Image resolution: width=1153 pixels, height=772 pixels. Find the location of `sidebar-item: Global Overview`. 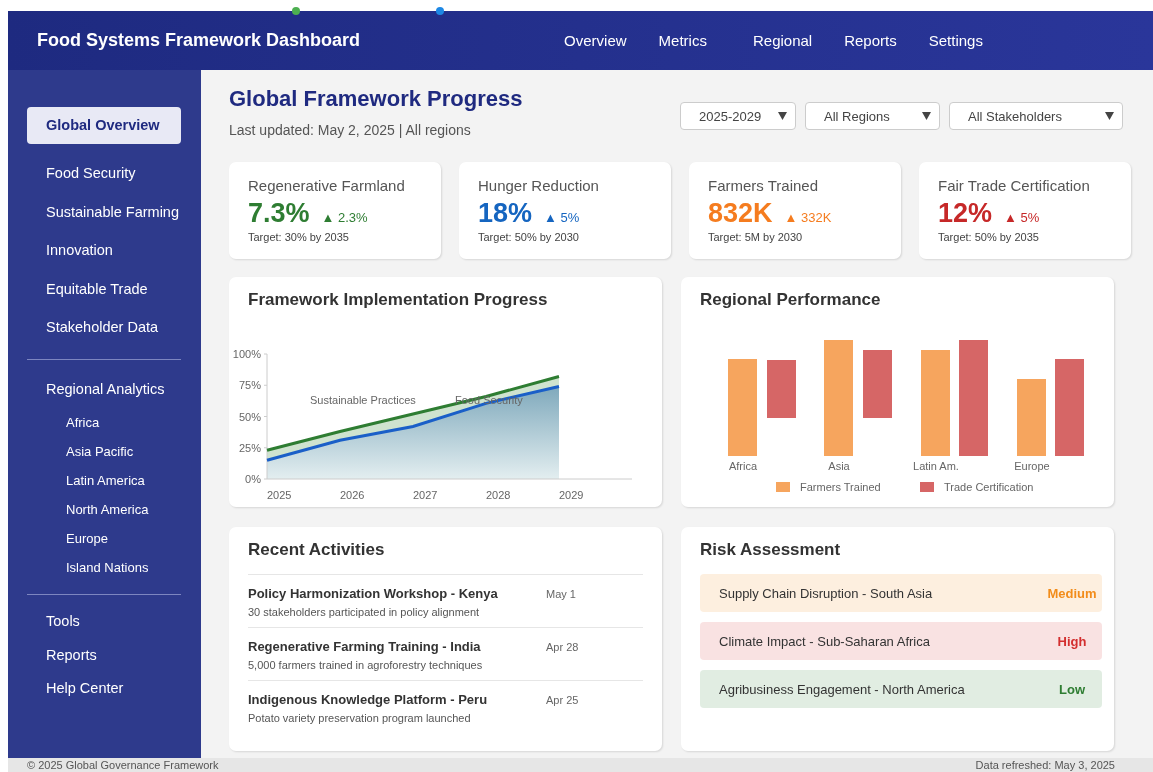

sidebar-item: Global Overview is located at coordinates (104, 125).